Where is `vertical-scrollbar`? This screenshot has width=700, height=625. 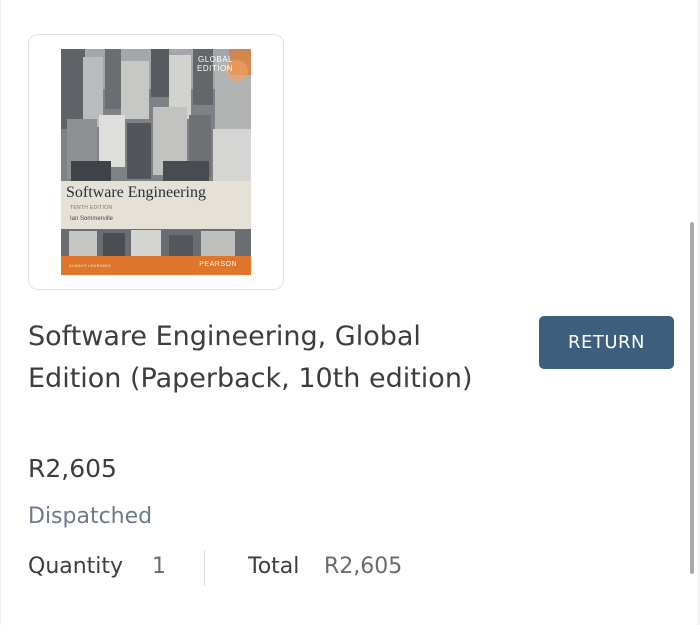
vertical-scrollbar is located at coordinates (692, 398).